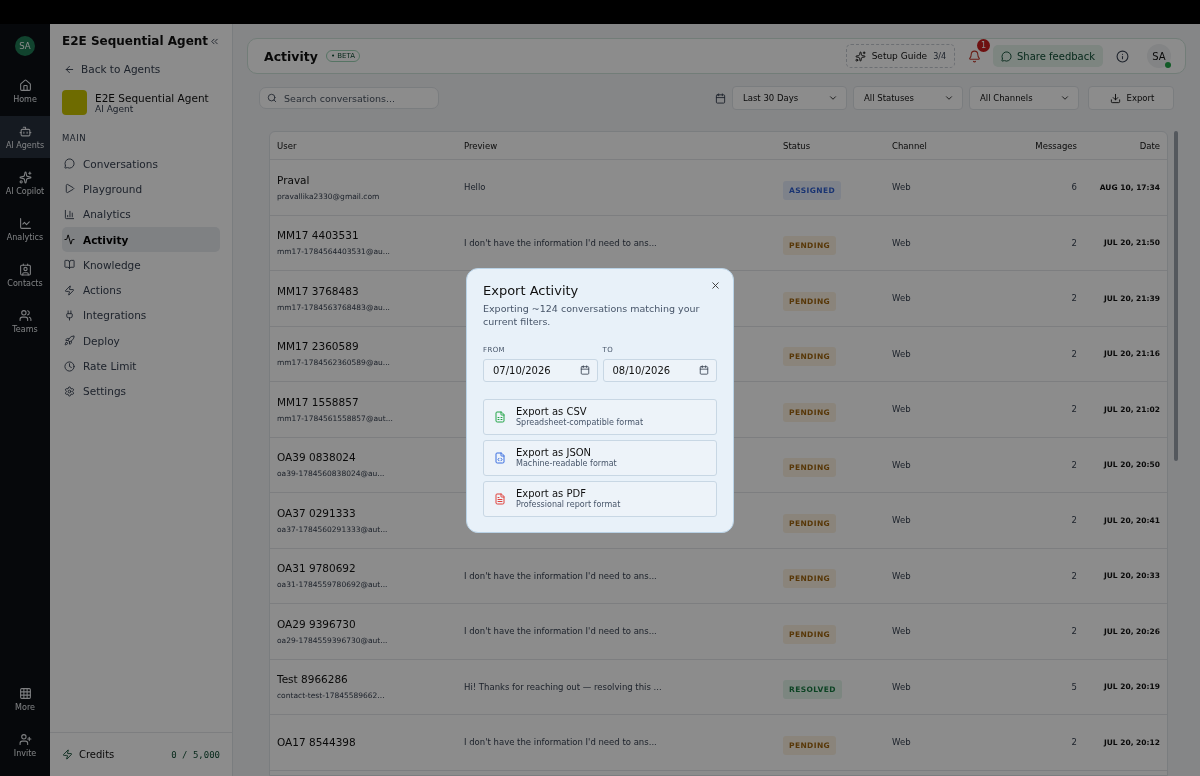 This screenshot has width=1200, height=776. Describe the element at coordinates (566, 464) in the screenshot. I see `option-description: Machine-readable format` at that location.